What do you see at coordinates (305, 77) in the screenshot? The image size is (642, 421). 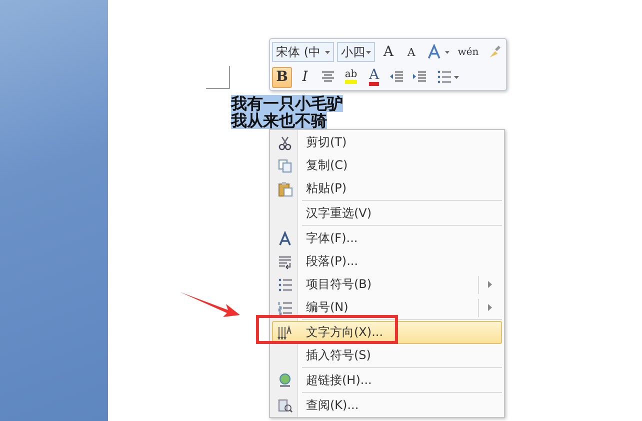 I see `italic-button: I` at bounding box center [305, 77].